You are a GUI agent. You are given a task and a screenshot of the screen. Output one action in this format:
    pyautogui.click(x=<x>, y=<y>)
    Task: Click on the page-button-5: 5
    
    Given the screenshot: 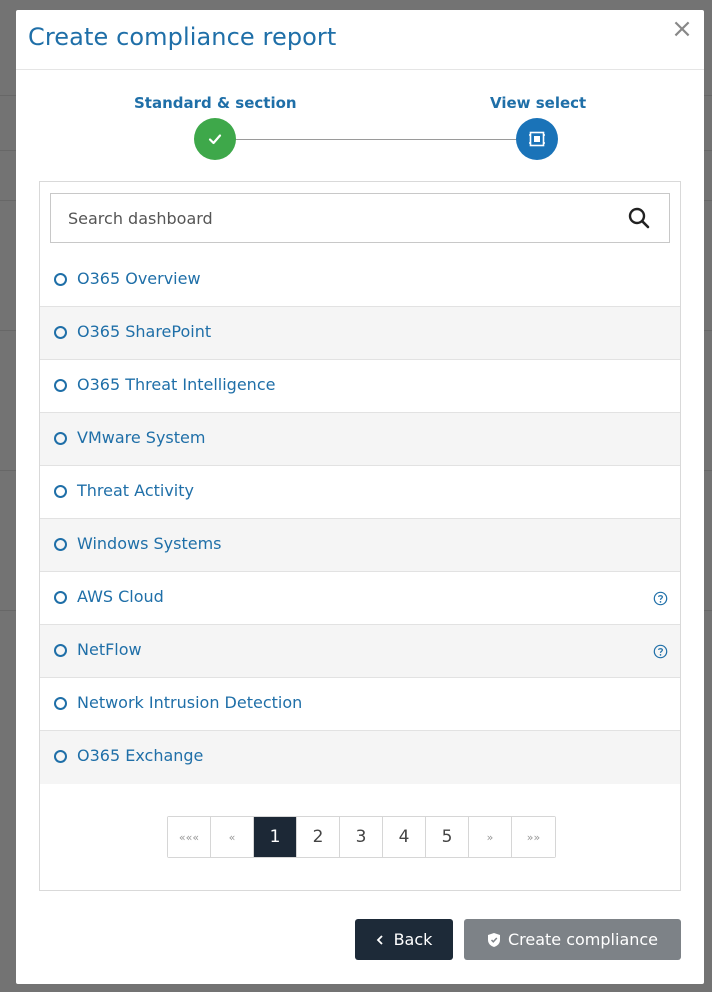 What is the action you would take?
    pyautogui.click(x=447, y=837)
    